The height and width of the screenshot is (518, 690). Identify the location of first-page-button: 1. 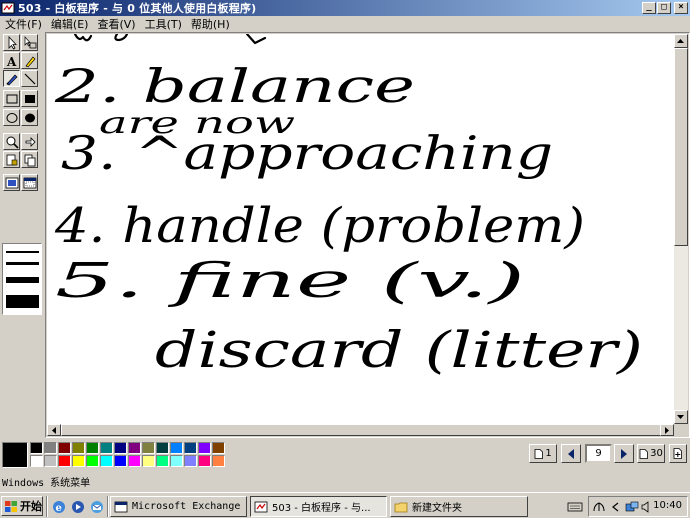
(543, 453).